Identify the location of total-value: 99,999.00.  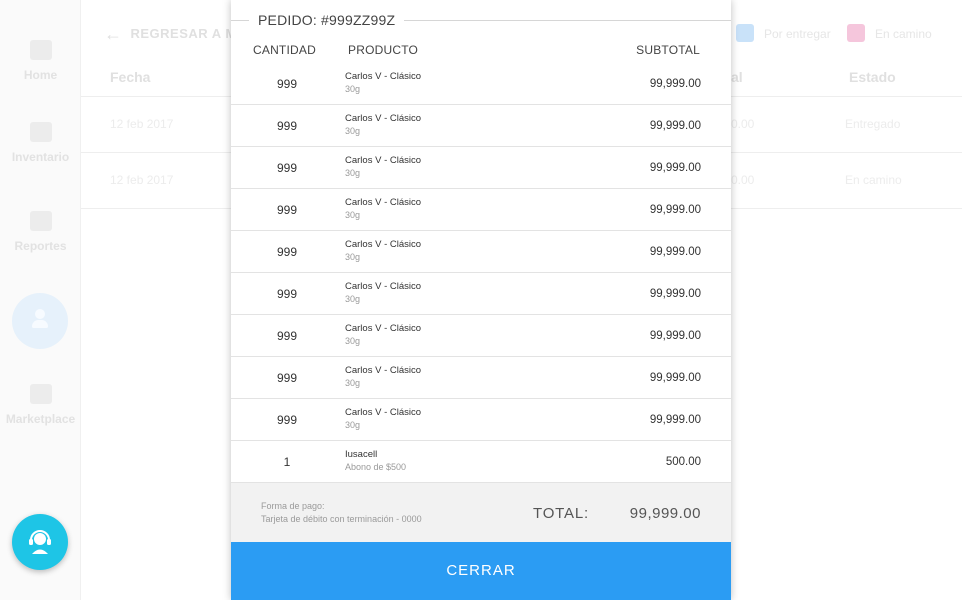
(665, 513).